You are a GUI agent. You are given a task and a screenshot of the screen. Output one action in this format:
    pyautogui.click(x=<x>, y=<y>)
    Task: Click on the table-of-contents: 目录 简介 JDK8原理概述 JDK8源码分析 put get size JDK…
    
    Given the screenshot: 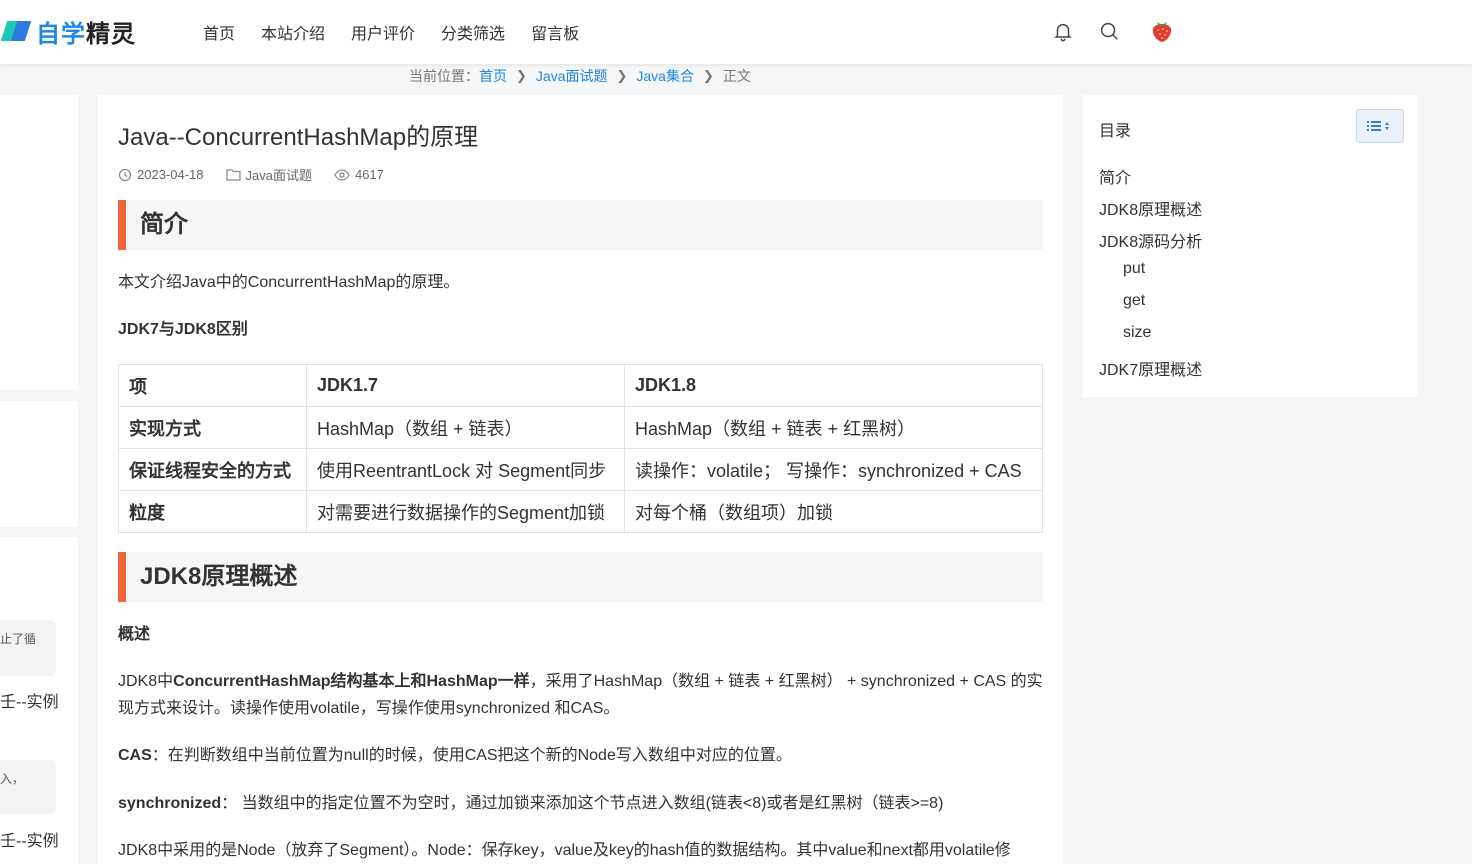 What is the action you would take?
    pyautogui.click(x=1250, y=246)
    